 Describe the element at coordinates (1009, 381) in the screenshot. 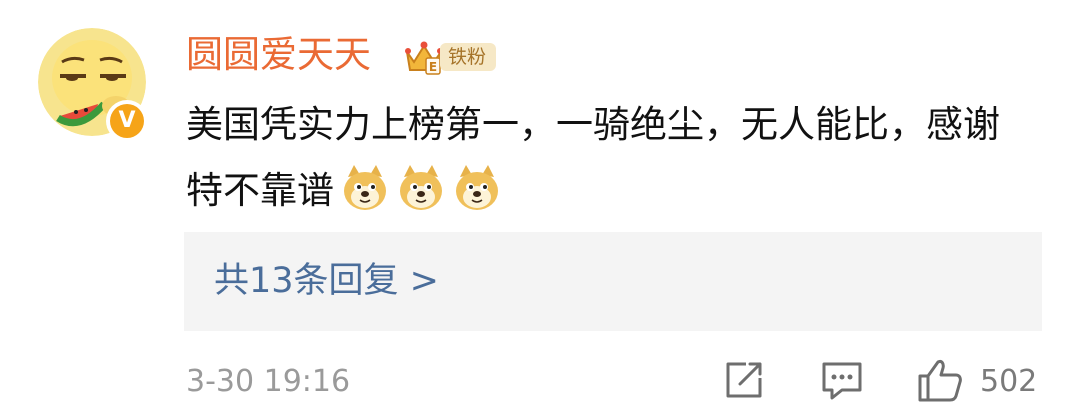

I see `like-count: 502` at that location.